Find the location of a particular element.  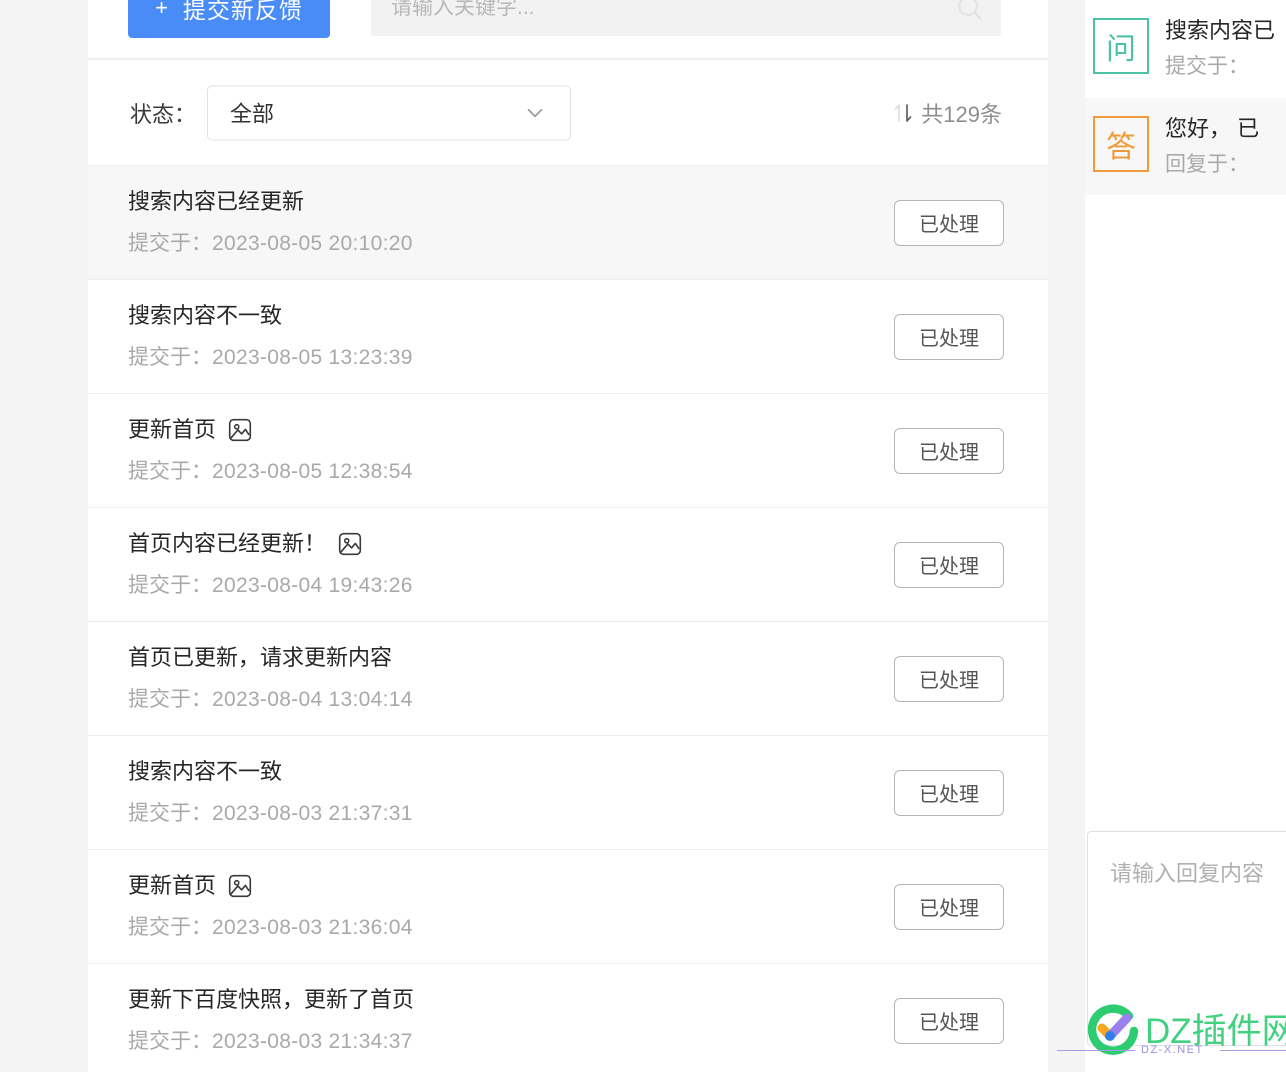

search-icon is located at coordinates (970, 10).